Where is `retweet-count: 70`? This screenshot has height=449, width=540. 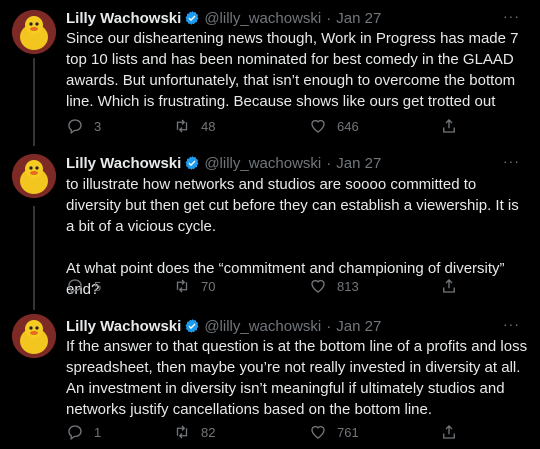
retweet-count: 70 is located at coordinates (208, 286).